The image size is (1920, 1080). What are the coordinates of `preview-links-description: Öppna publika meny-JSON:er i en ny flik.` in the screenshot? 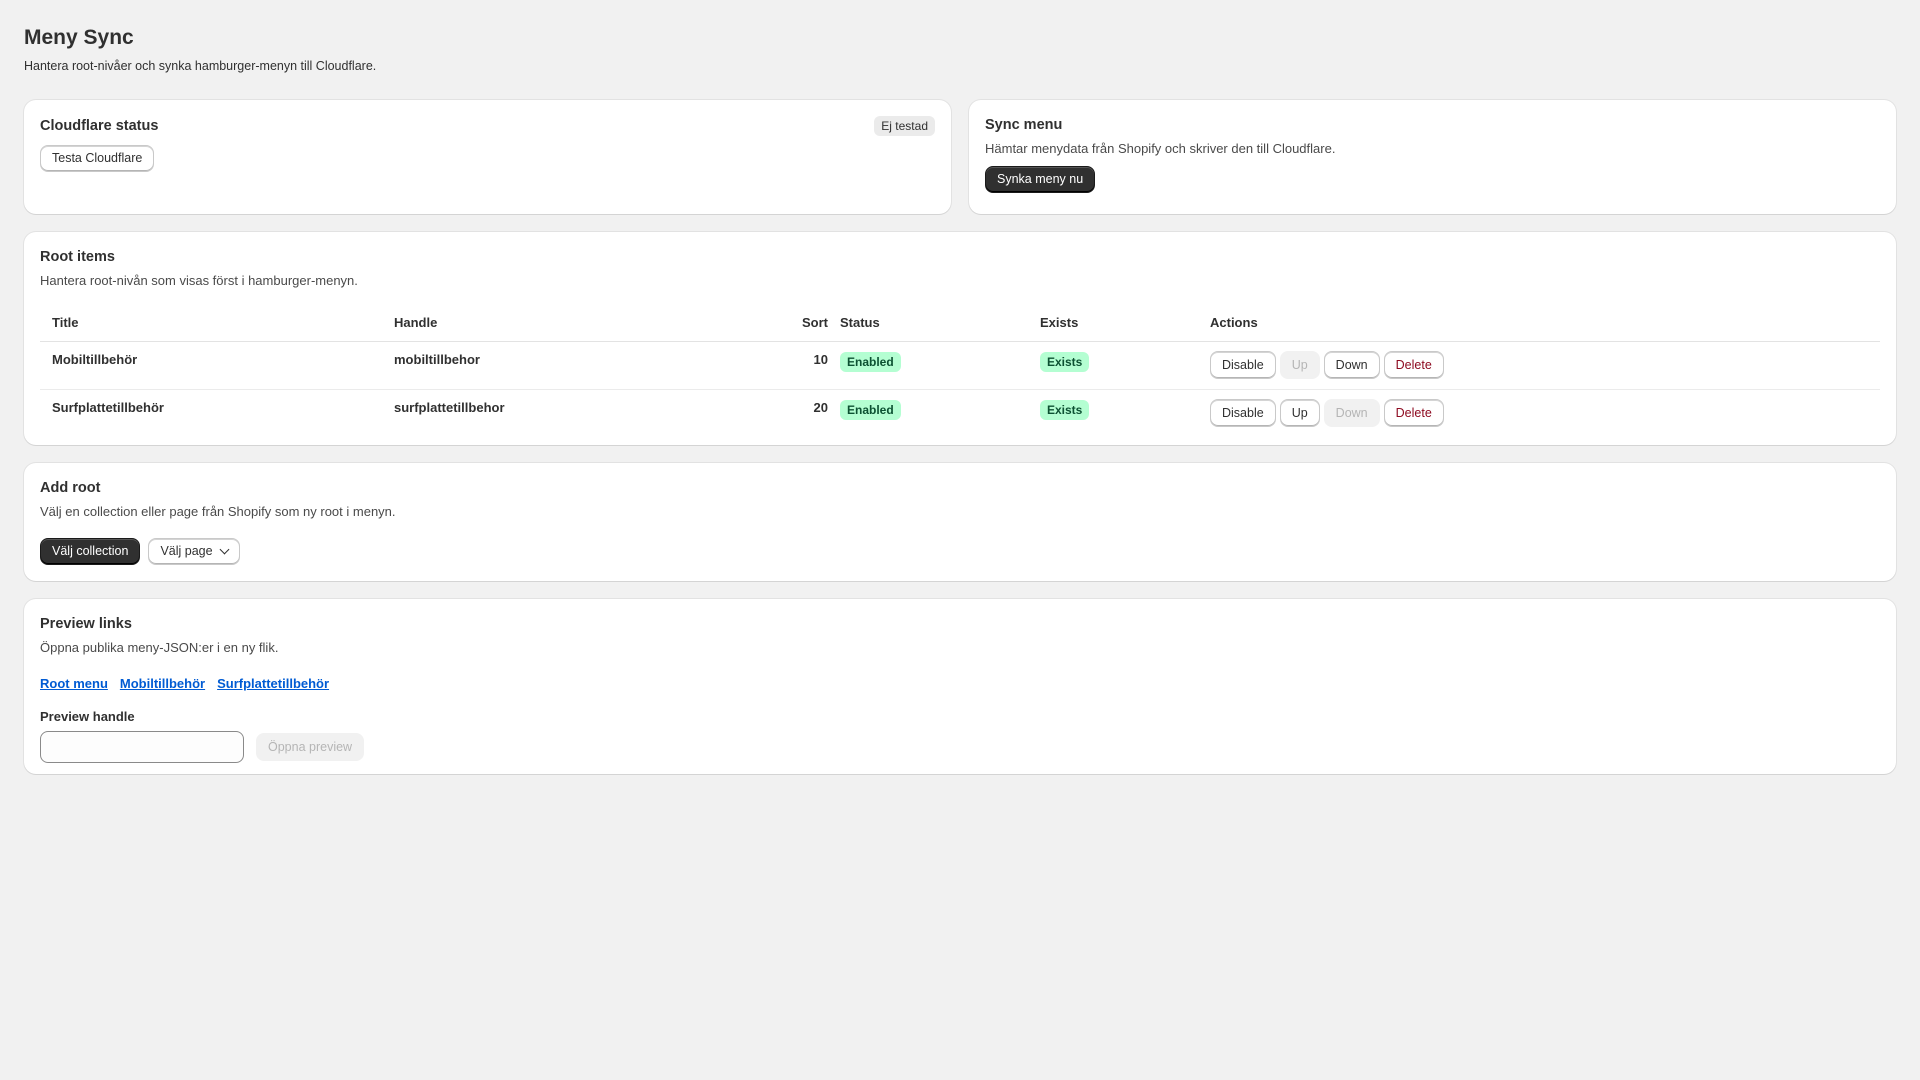 It's located at (159, 647).